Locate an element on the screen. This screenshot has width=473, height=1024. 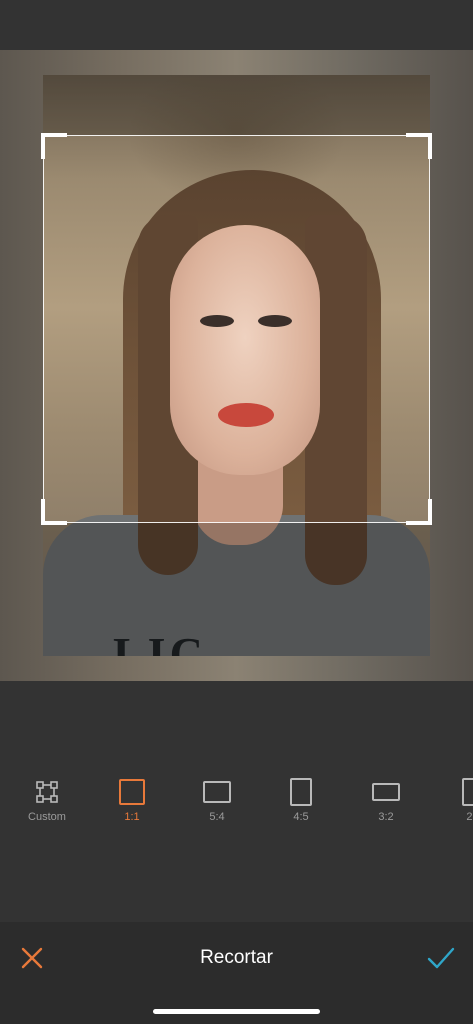
ratio-2-3-label: 2: is located at coordinates (469, 817).